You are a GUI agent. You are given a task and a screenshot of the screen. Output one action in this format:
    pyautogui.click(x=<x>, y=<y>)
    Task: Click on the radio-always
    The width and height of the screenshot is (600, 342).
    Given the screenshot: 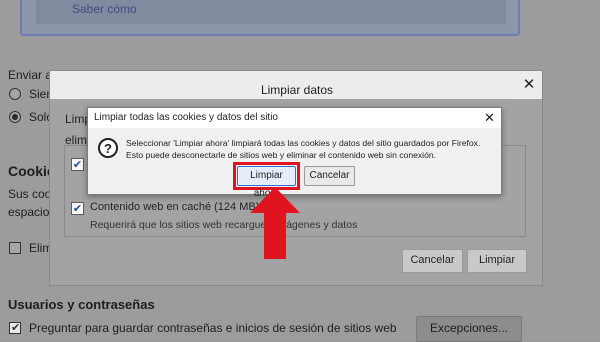 What is the action you would take?
    pyautogui.click(x=15, y=94)
    